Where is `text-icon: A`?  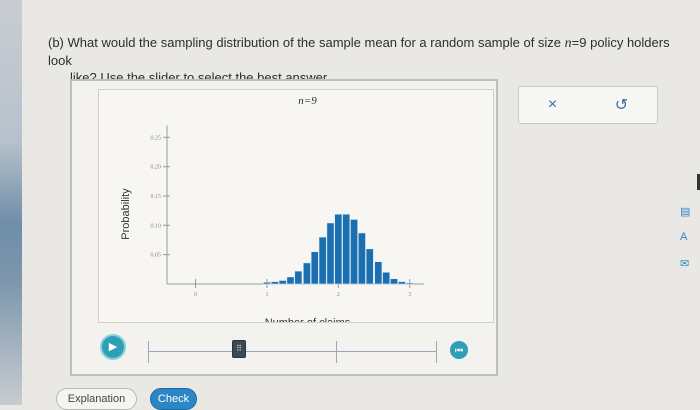 text-icon: A is located at coordinates (690, 242).